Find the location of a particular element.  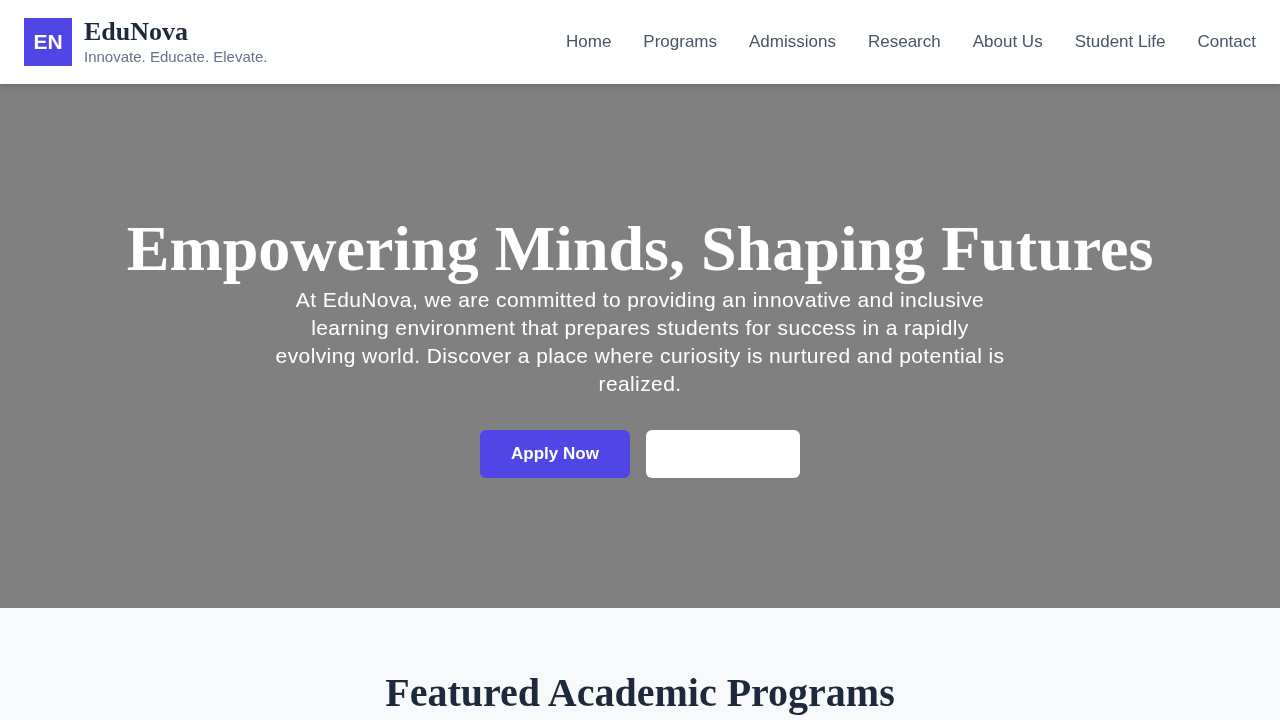

nav-link: Student Life is located at coordinates (1120, 42).